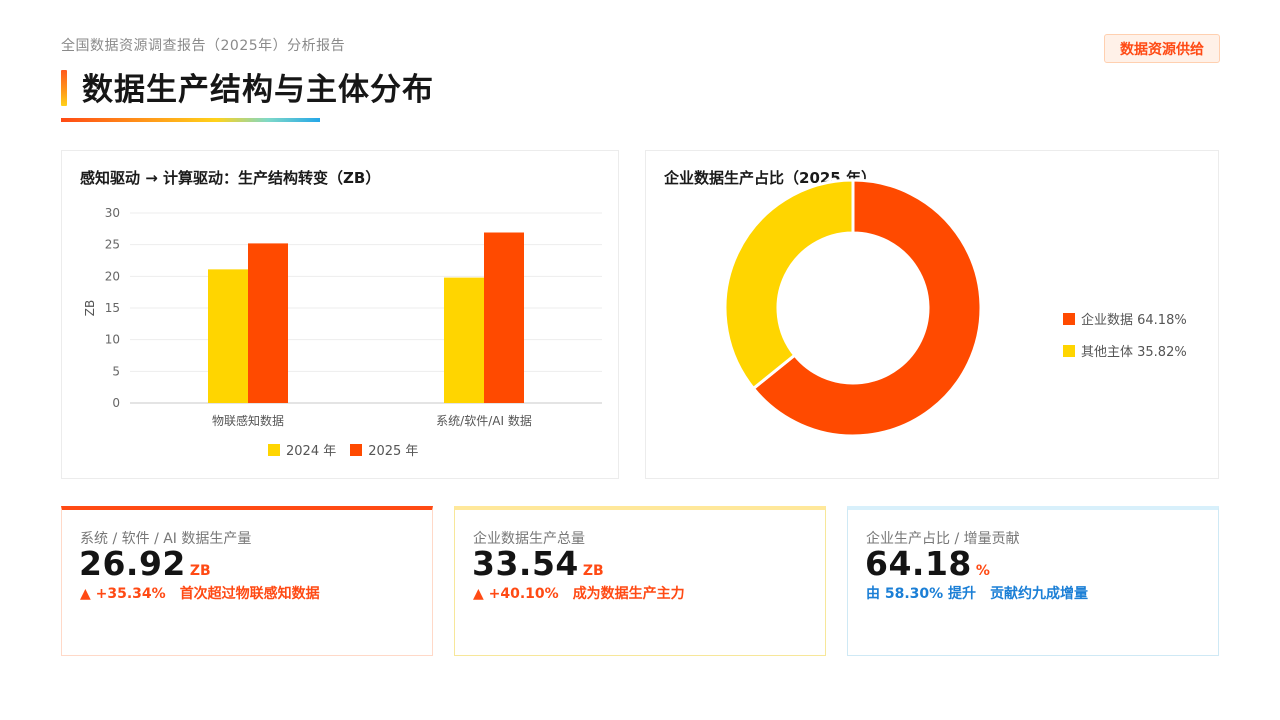 This screenshot has height=720, width=1280. I want to click on kpi-note: 由 58.30% 提升 贡献约九成增量, so click(977, 593).